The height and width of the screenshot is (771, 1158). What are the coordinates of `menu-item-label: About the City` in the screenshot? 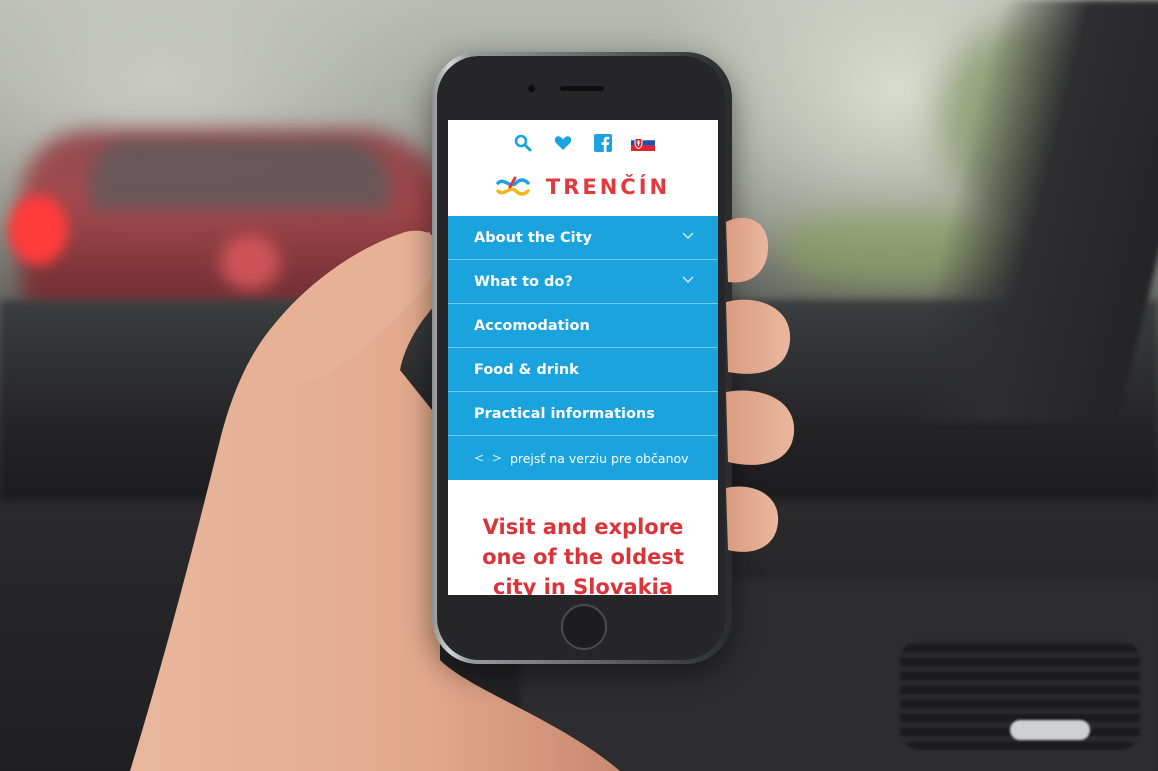 It's located at (533, 237).